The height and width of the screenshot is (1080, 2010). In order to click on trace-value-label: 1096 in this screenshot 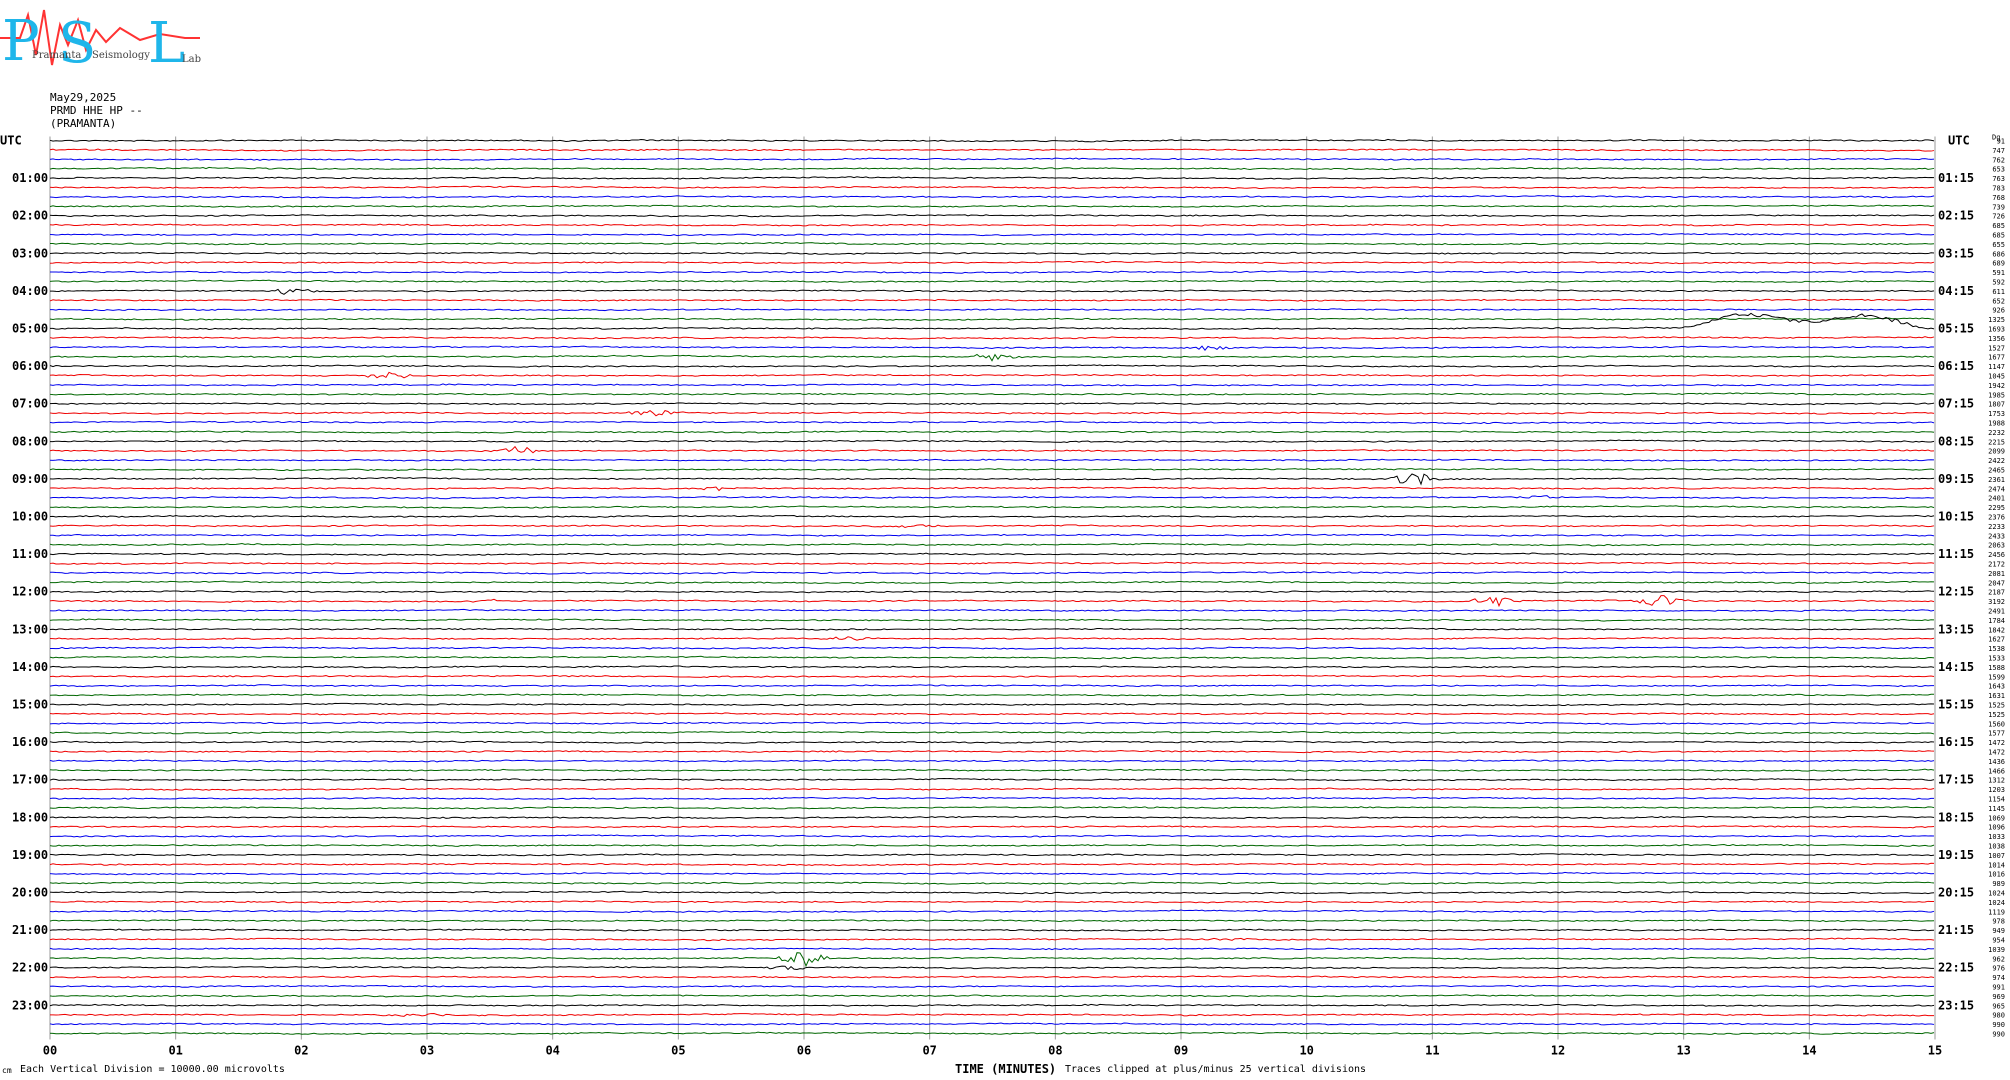, I will do `click(1996, 828)`.